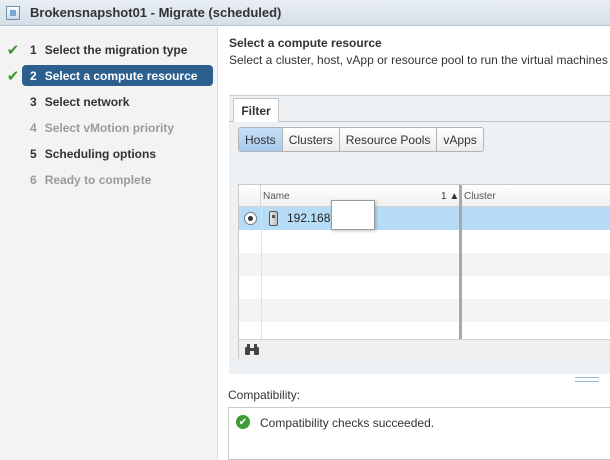  I want to click on redaction-box, so click(353, 215).